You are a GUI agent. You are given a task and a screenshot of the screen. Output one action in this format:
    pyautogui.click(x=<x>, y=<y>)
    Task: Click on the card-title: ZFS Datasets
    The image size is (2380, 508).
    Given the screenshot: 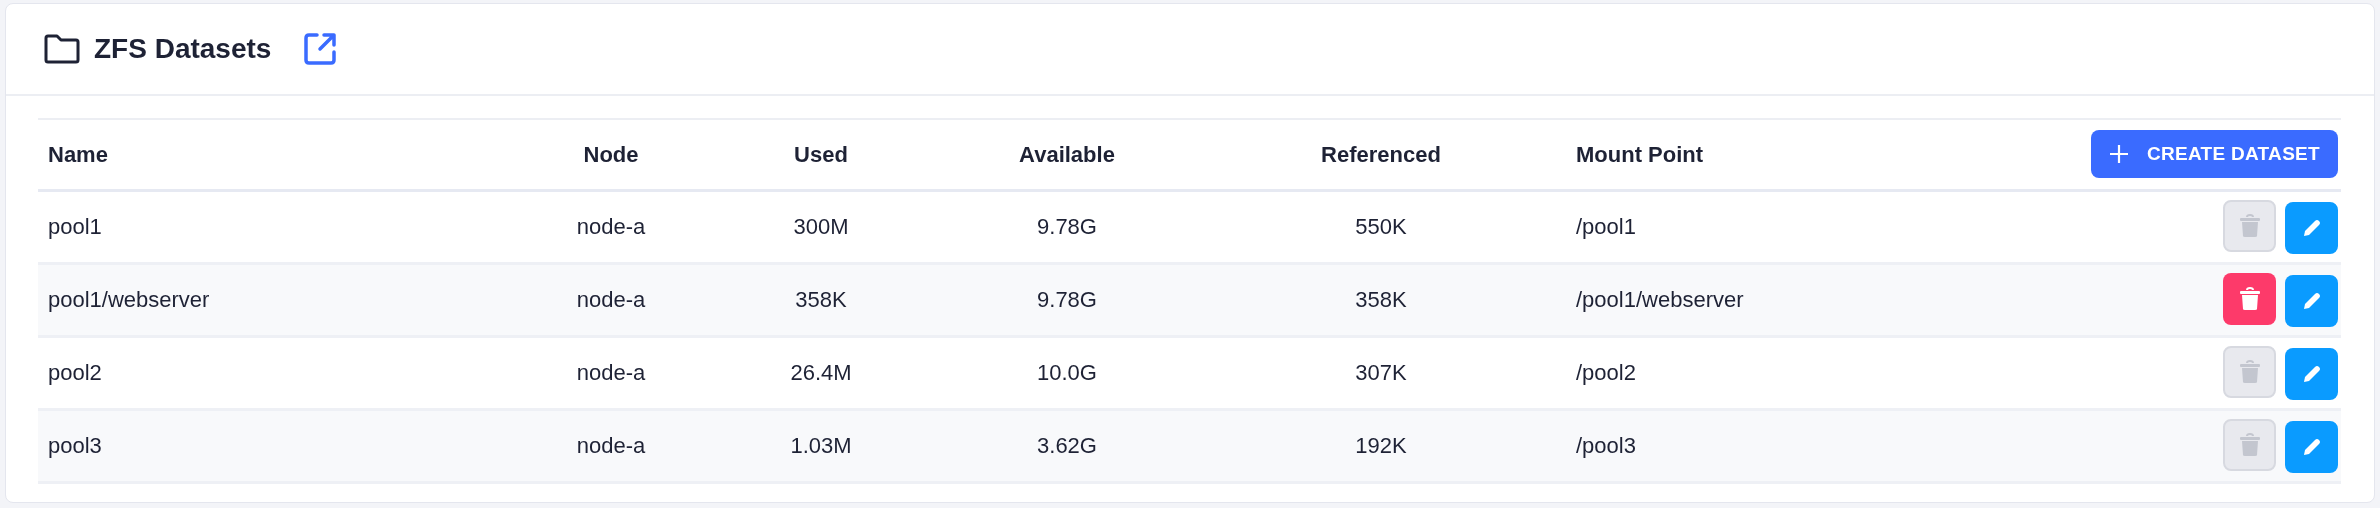 What is the action you would take?
    pyautogui.click(x=183, y=49)
    